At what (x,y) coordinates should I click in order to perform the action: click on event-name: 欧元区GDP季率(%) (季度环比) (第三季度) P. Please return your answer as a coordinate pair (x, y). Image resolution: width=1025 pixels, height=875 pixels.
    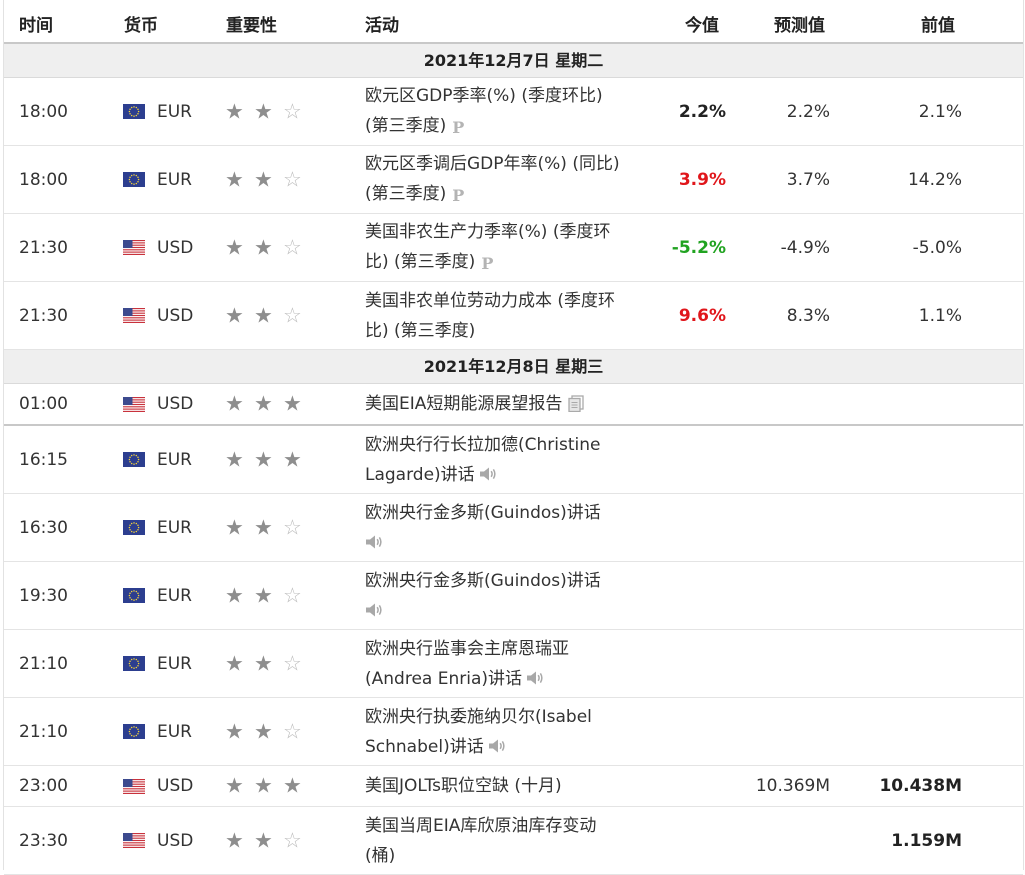
    Looking at the image, I should click on (502, 112).